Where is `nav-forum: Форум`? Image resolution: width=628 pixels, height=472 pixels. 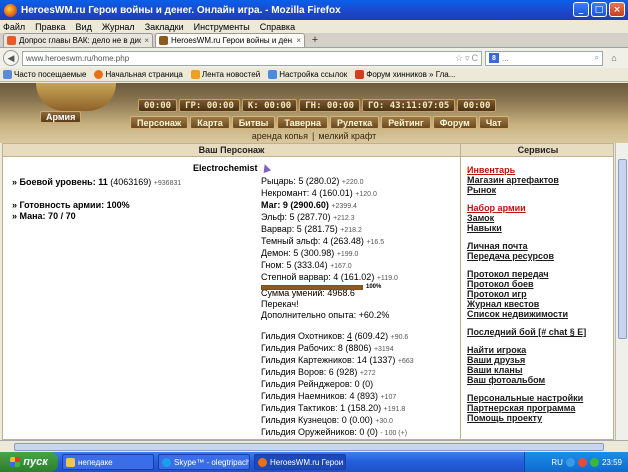
nav-forum: Форум is located at coordinates (454, 122).